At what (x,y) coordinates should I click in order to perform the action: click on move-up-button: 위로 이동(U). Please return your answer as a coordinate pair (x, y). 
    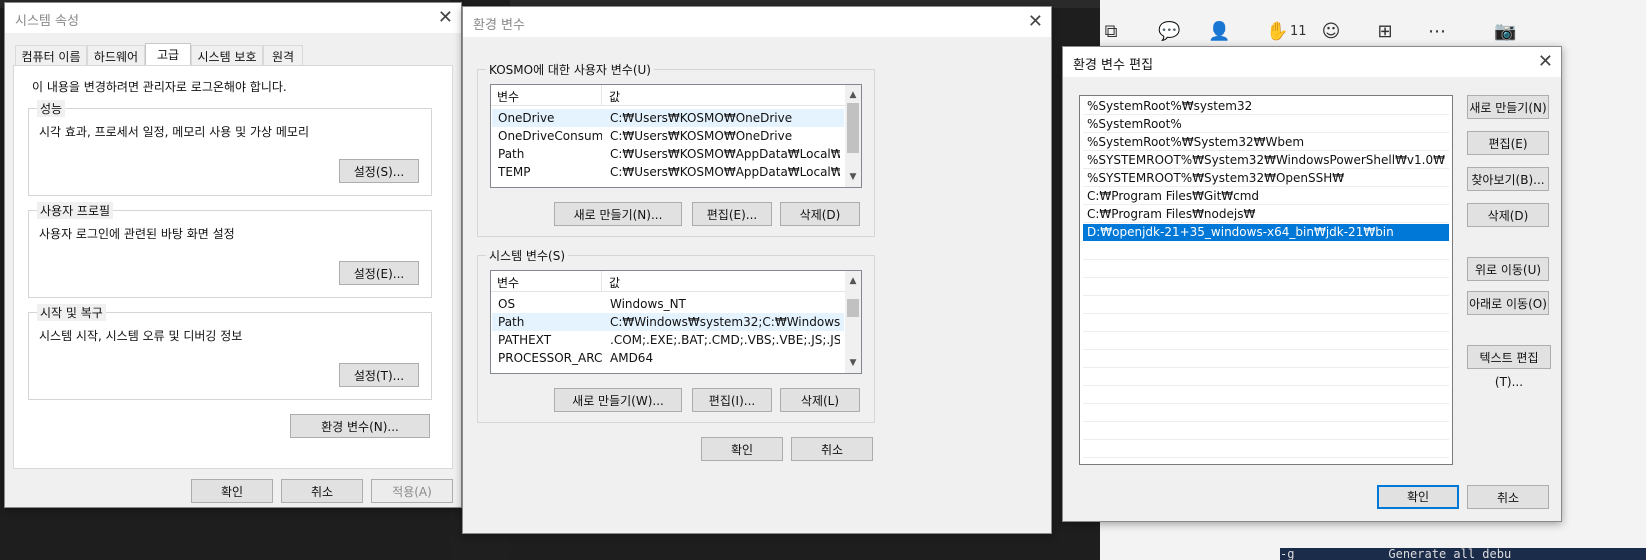
    Looking at the image, I should click on (1508, 269).